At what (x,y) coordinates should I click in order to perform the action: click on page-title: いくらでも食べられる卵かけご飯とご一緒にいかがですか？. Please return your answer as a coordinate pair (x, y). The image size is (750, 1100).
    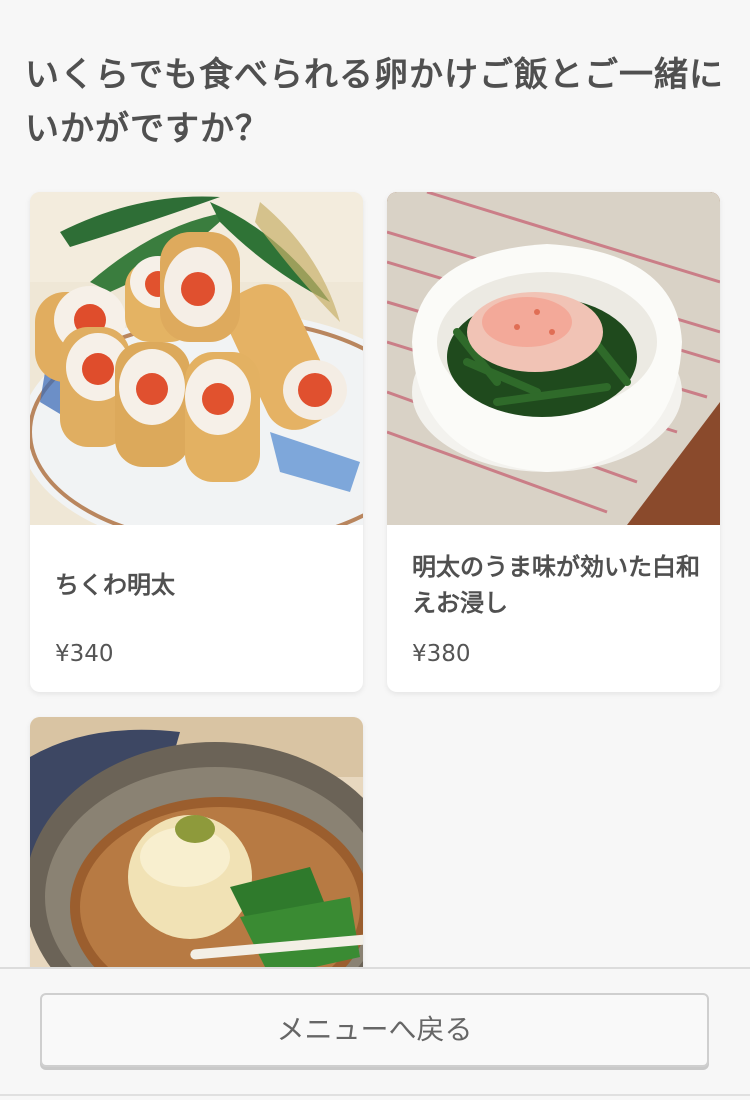
    Looking at the image, I should click on (374, 102).